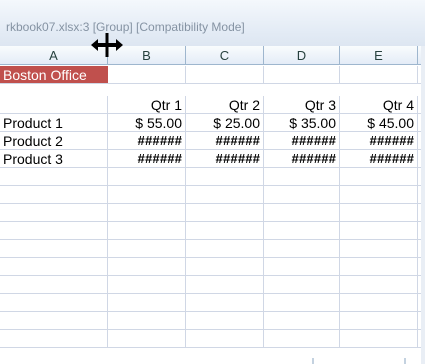 This screenshot has height=364, width=425. What do you see at coordinates (302, 123) in the screenshot?
I see `value-cell: $ 35.00` at bounding box center [302, 123].